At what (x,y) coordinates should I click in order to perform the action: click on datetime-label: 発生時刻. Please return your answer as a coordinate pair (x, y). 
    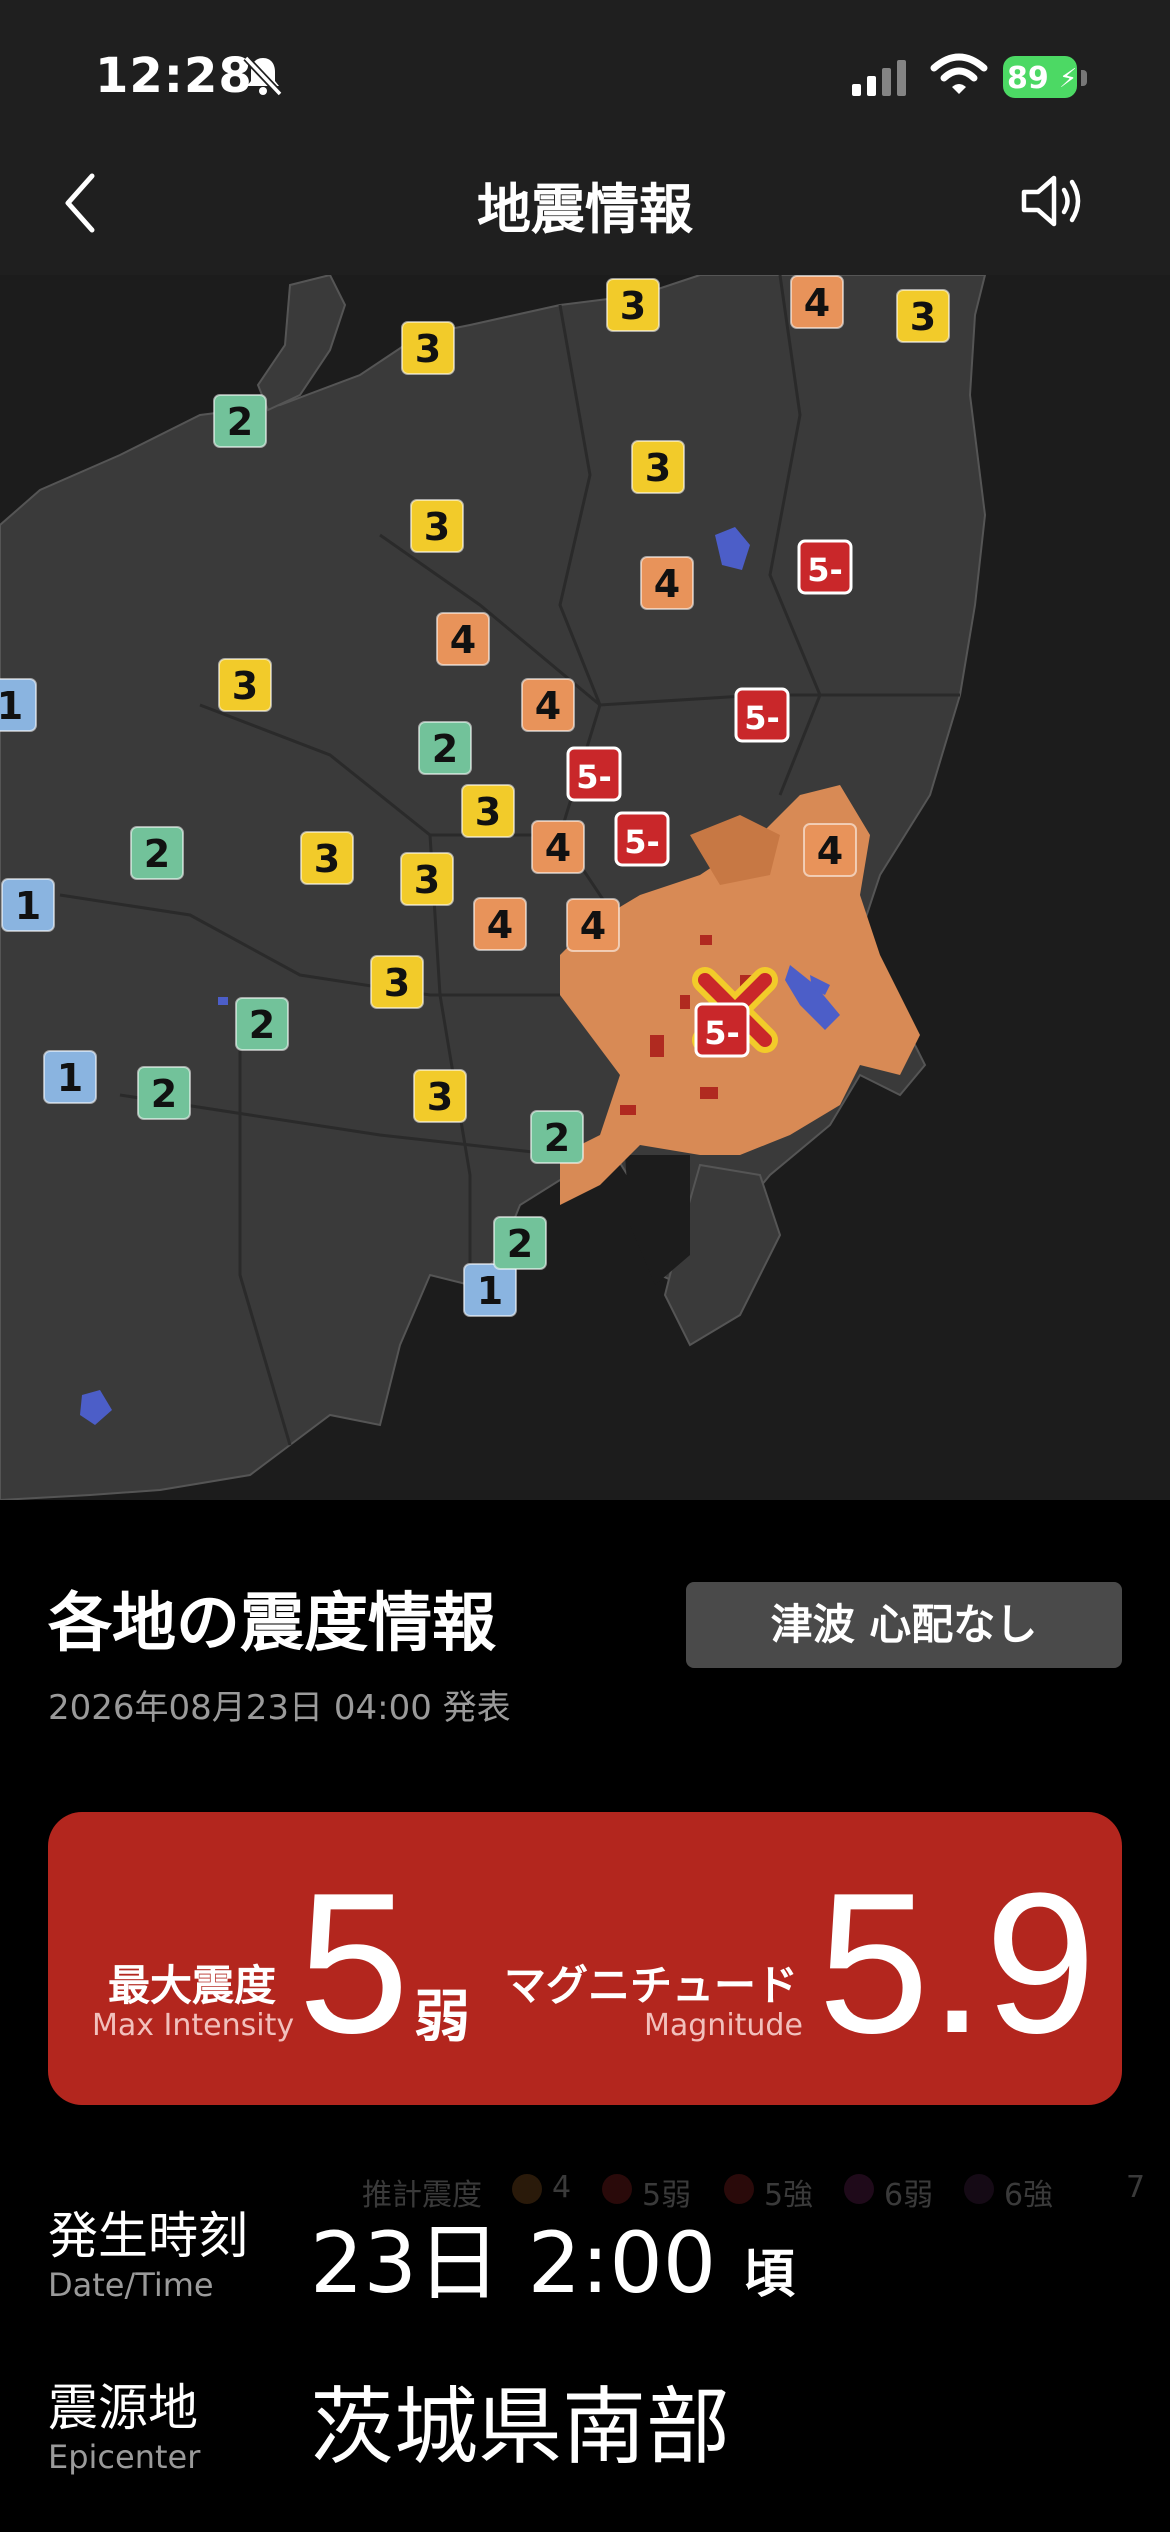
    Looking at the image, I should click on (148, 2236).